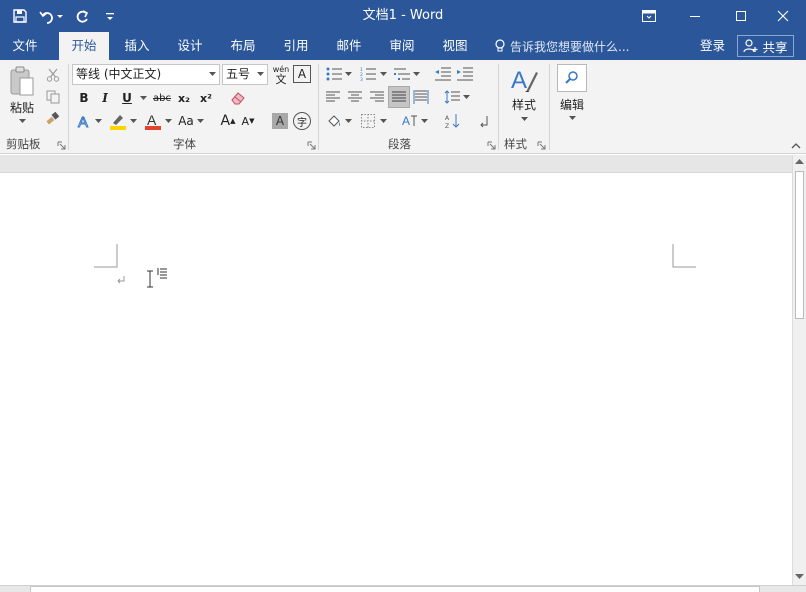  Describe the element at coordinates (51, 16) in the screenshot. I see `undo-button` at that location.